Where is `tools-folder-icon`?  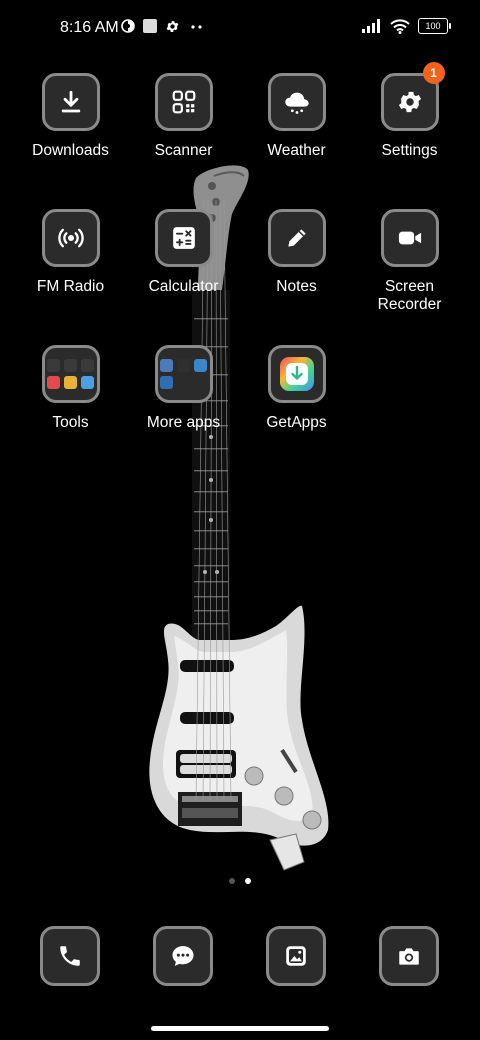
tools-folder-icon is located at coordinates (70, 374).